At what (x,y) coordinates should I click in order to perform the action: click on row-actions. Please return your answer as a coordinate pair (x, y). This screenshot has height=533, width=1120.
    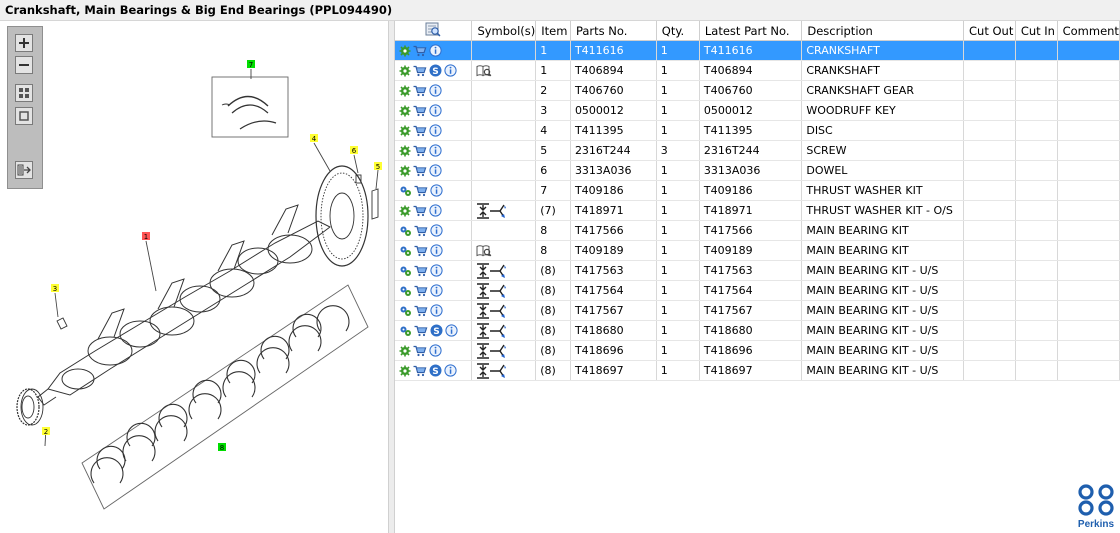
    Looking at the image, I should click on (433, 50).